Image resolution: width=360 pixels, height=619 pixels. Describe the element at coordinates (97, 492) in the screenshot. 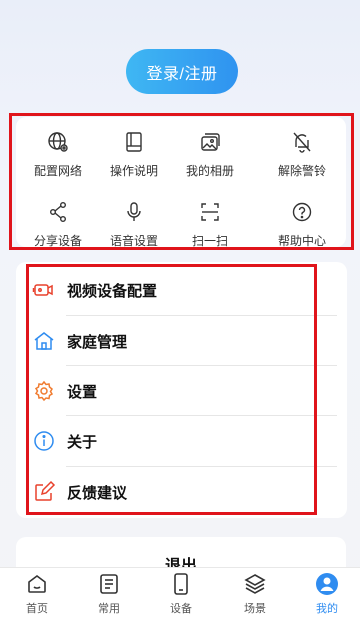

I see `menu-item-label: 反馈建议` at that location.